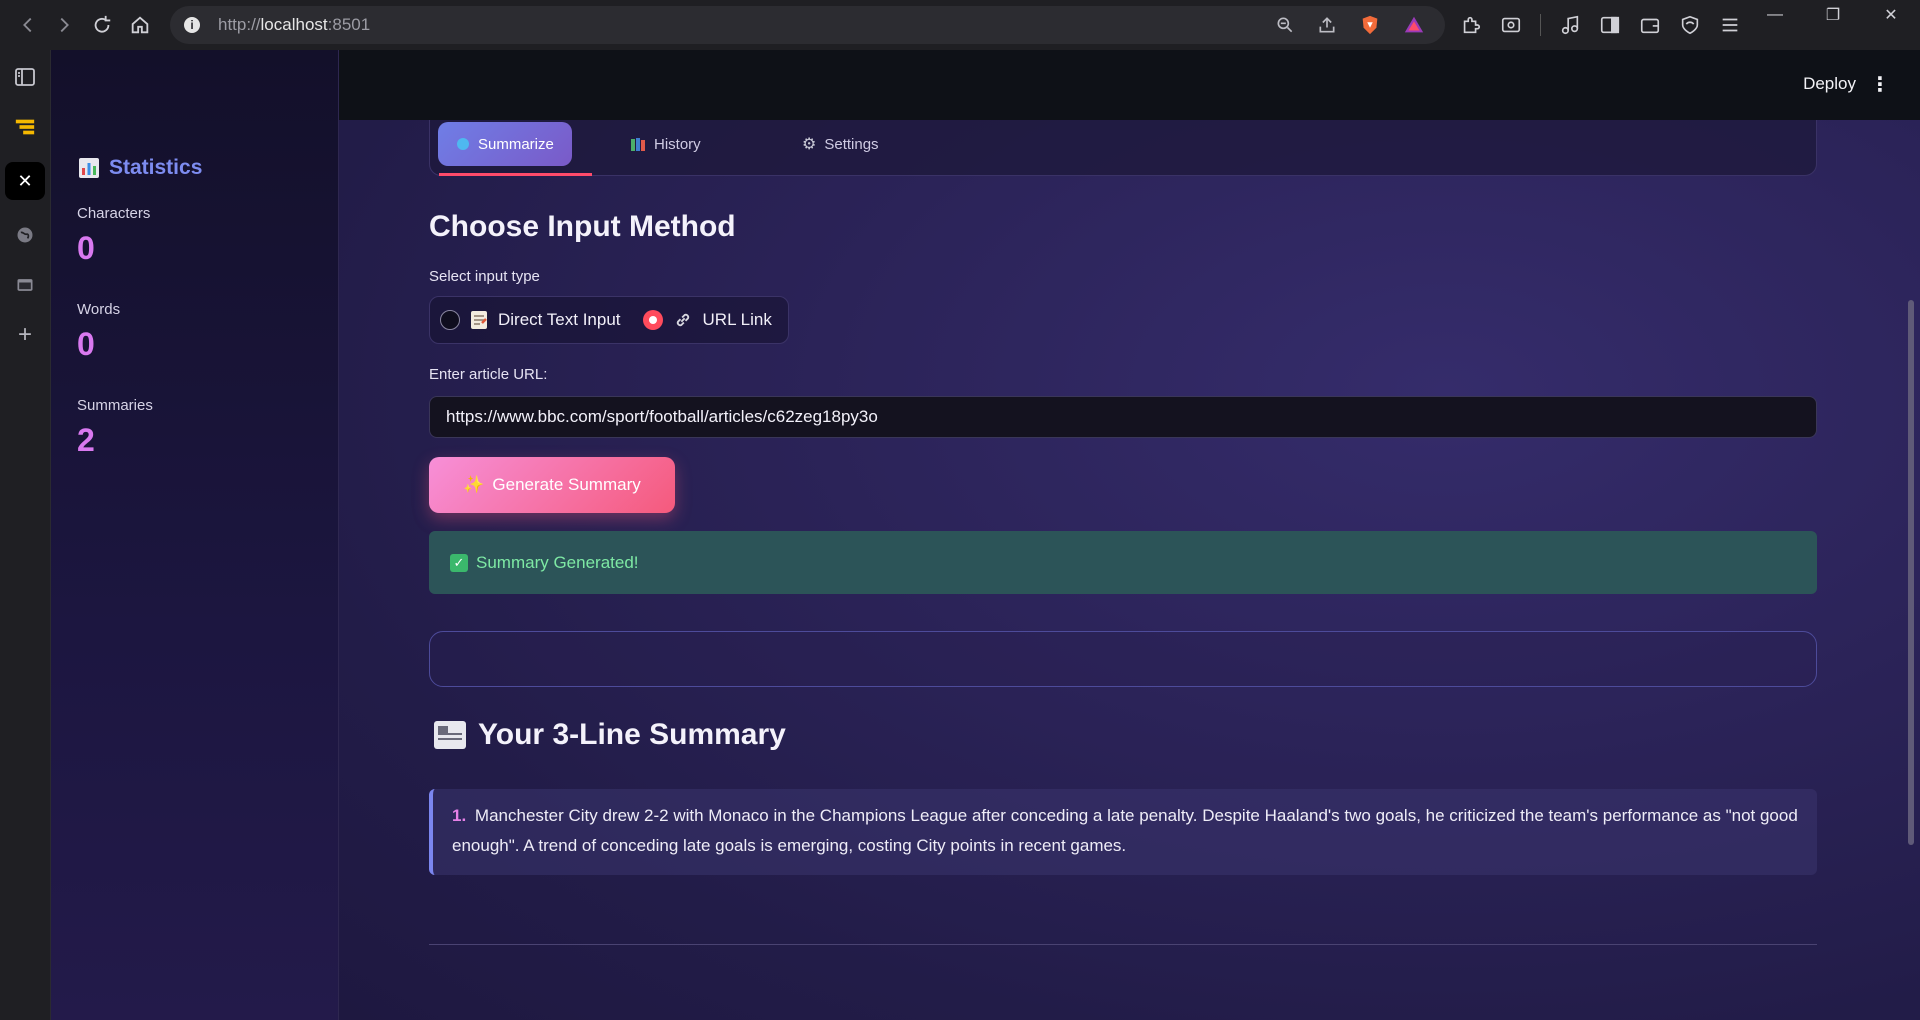  Describe the element at coordinates (1690, 25) in the screenshot. I see `vpn-icon` at that location.